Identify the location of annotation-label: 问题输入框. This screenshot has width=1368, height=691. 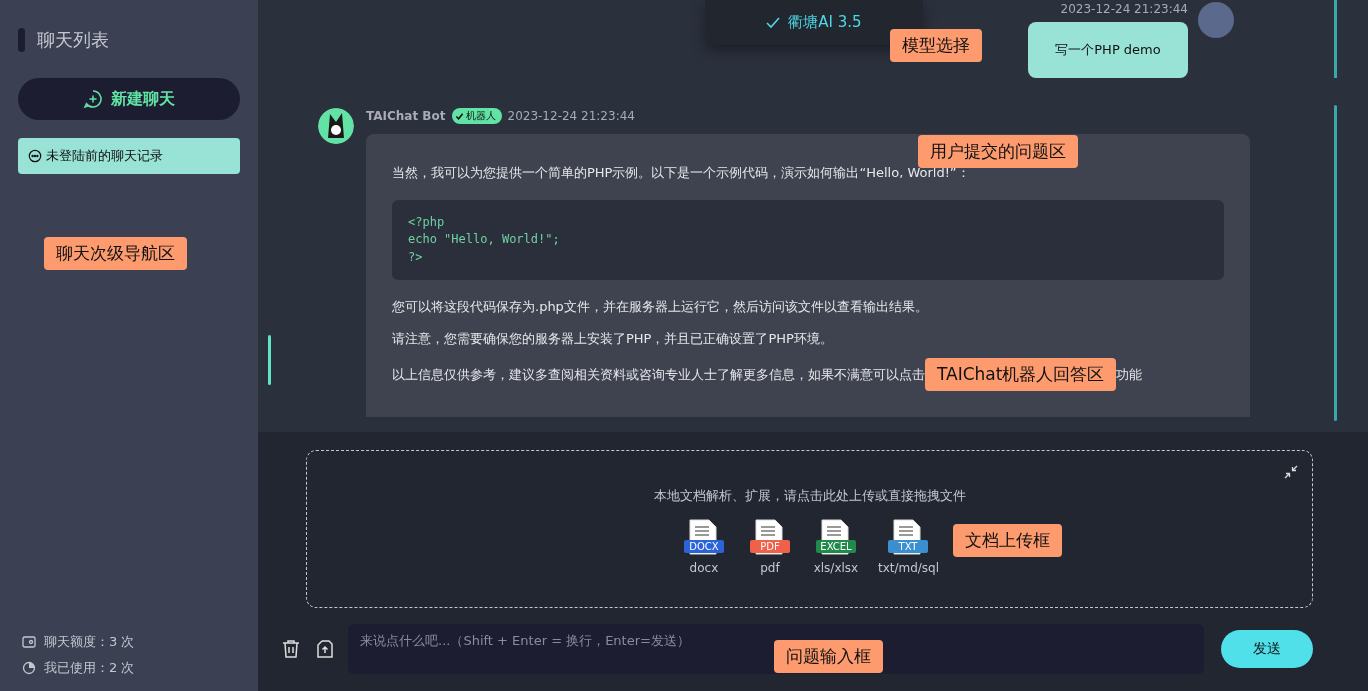
(828, 656).